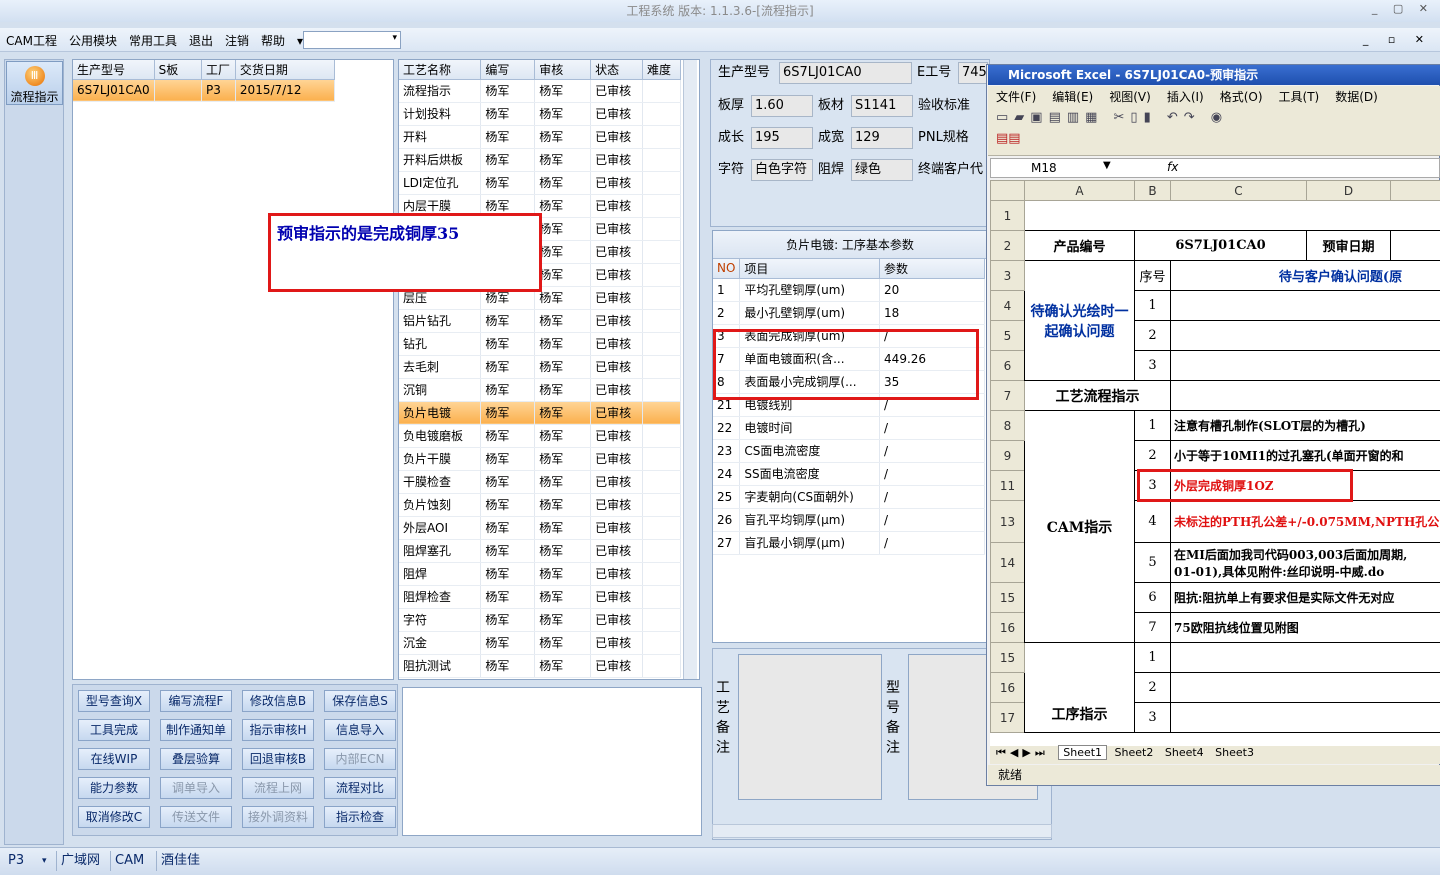  Describe the element at coordinates (1172, 167) in the screenshot. I see `fx-icon: fx` at that location.